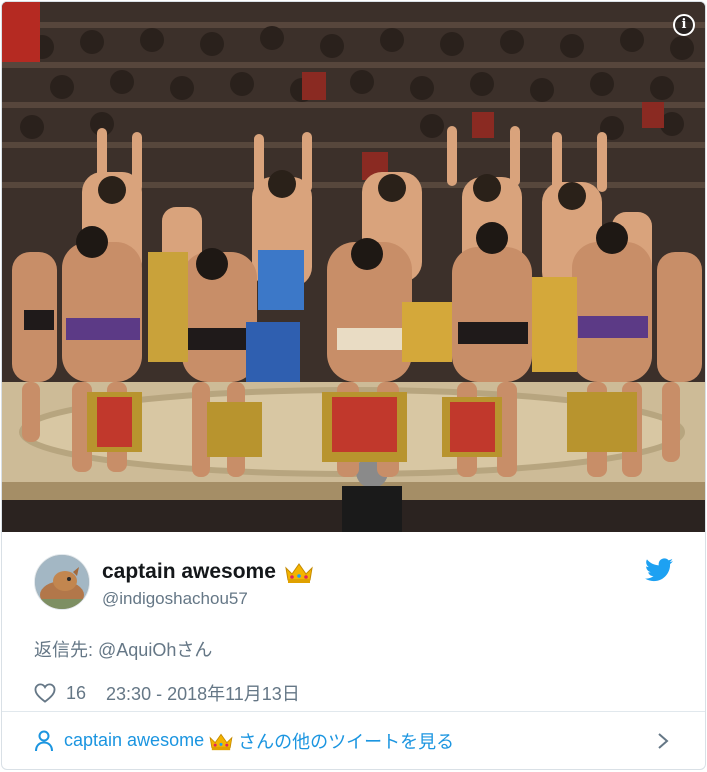 This screenshot has height=772, width=707. I want to click on author-display-name: captain awesome, so click(189, 572).